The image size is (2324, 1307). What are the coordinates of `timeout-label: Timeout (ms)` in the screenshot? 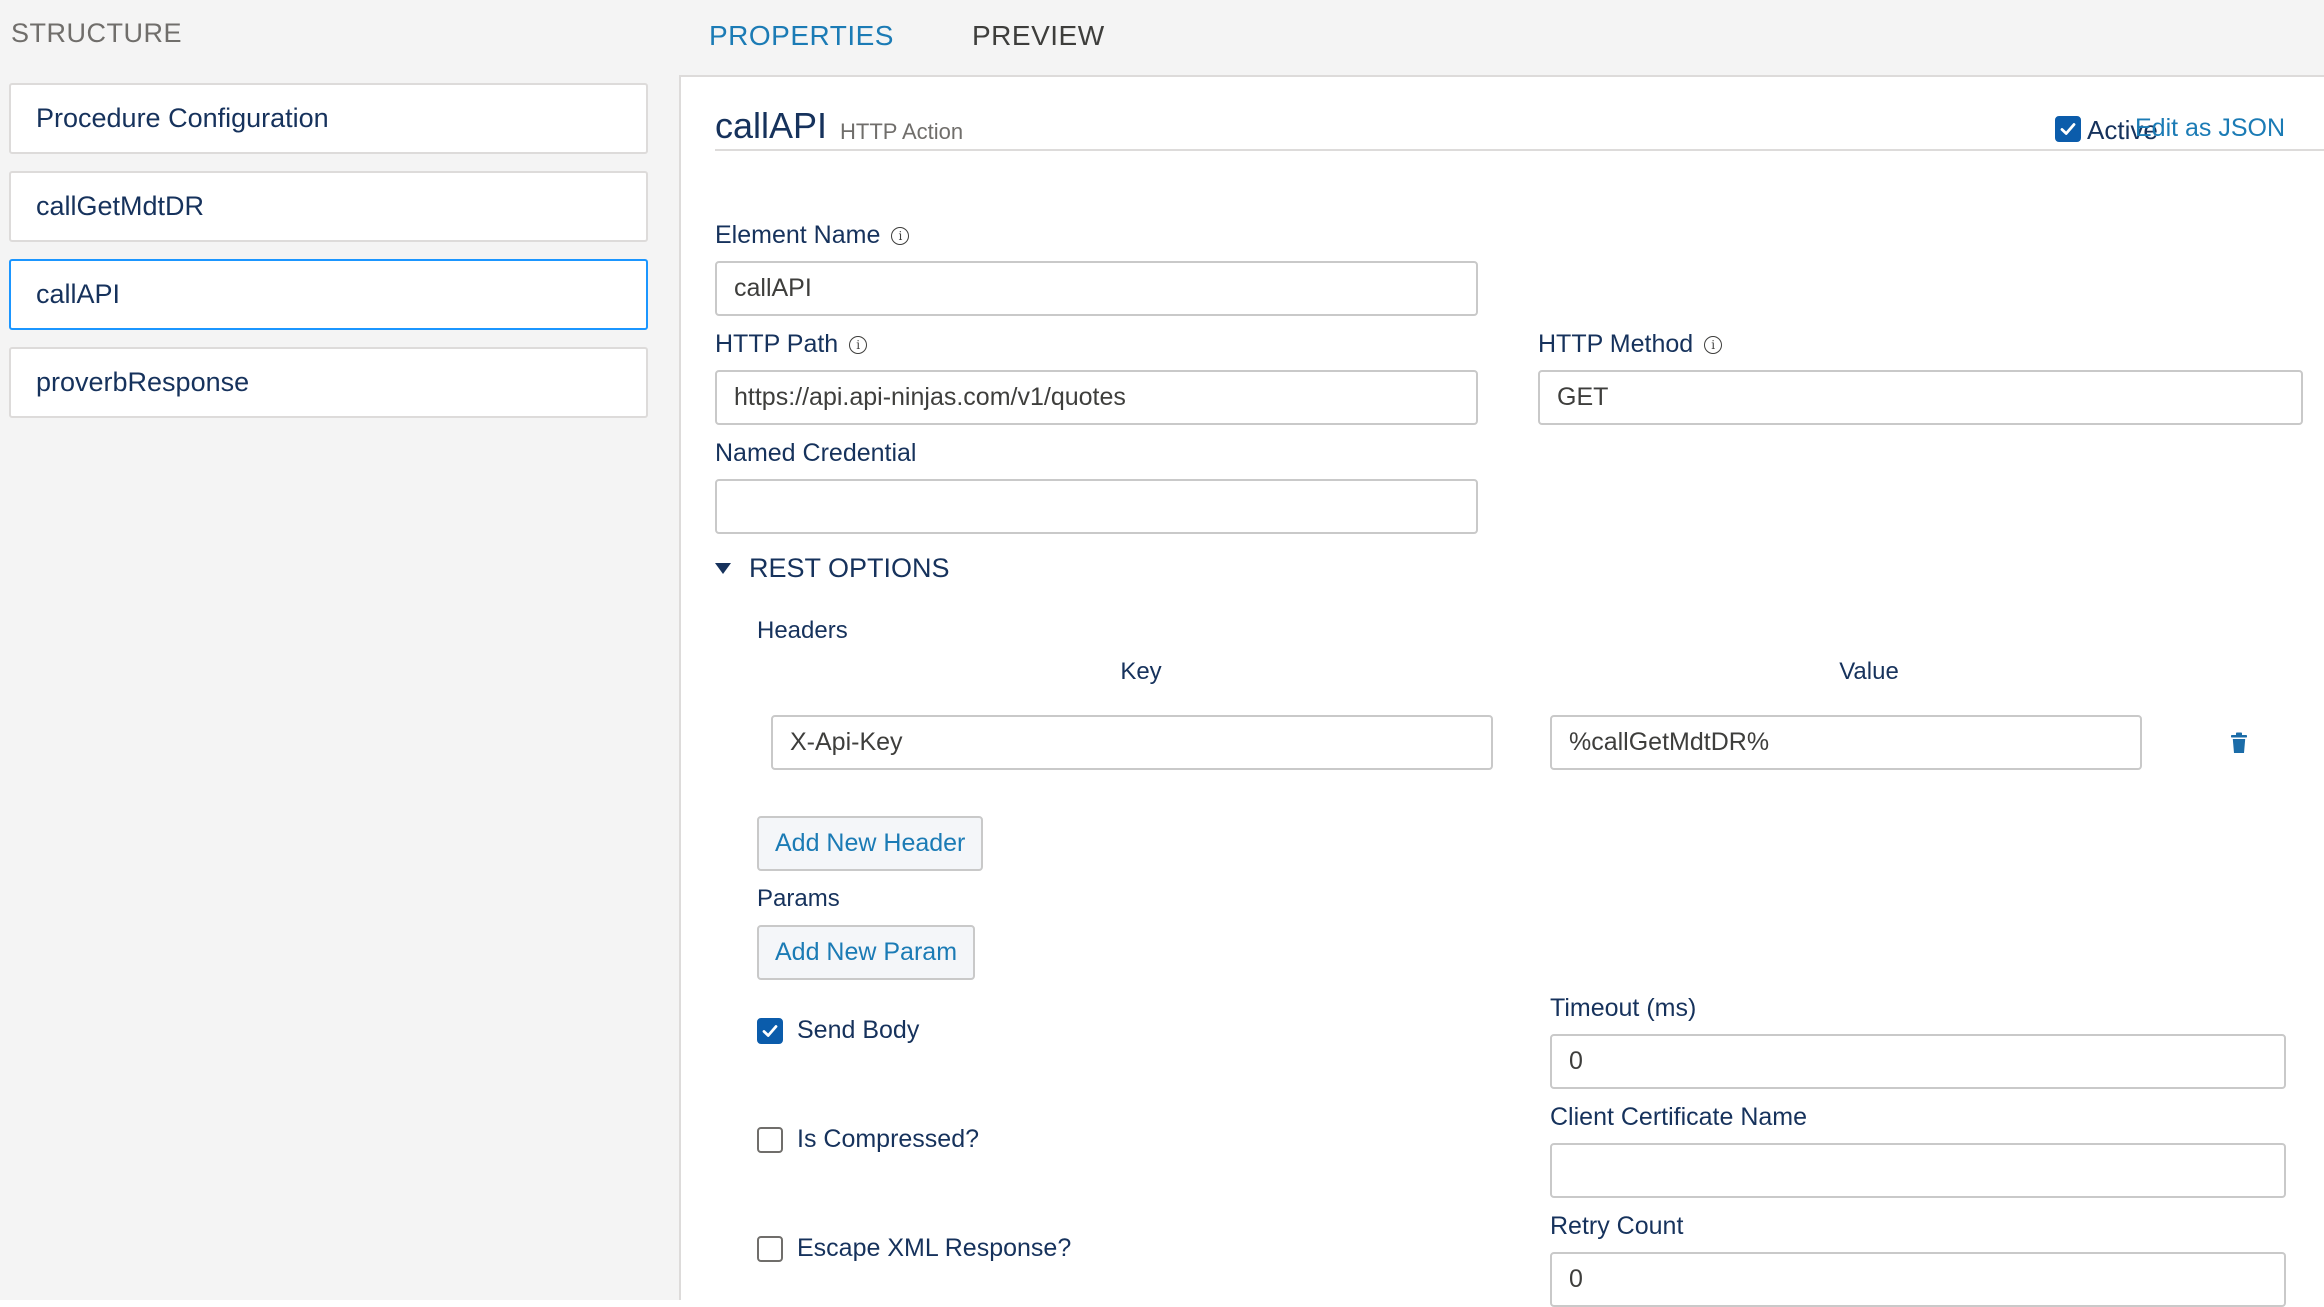 It's located at (1623, 1008).